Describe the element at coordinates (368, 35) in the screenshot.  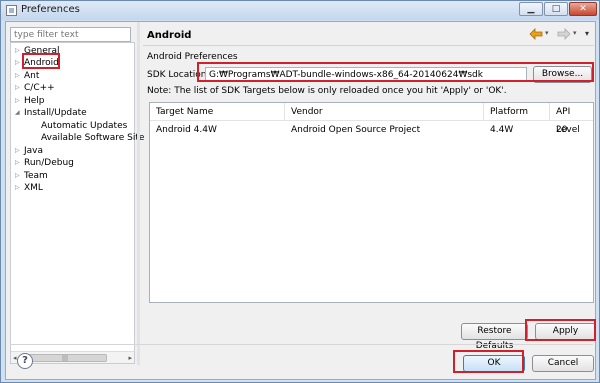
I see `page-header: Android ▾ ▾ ▾` at that location.